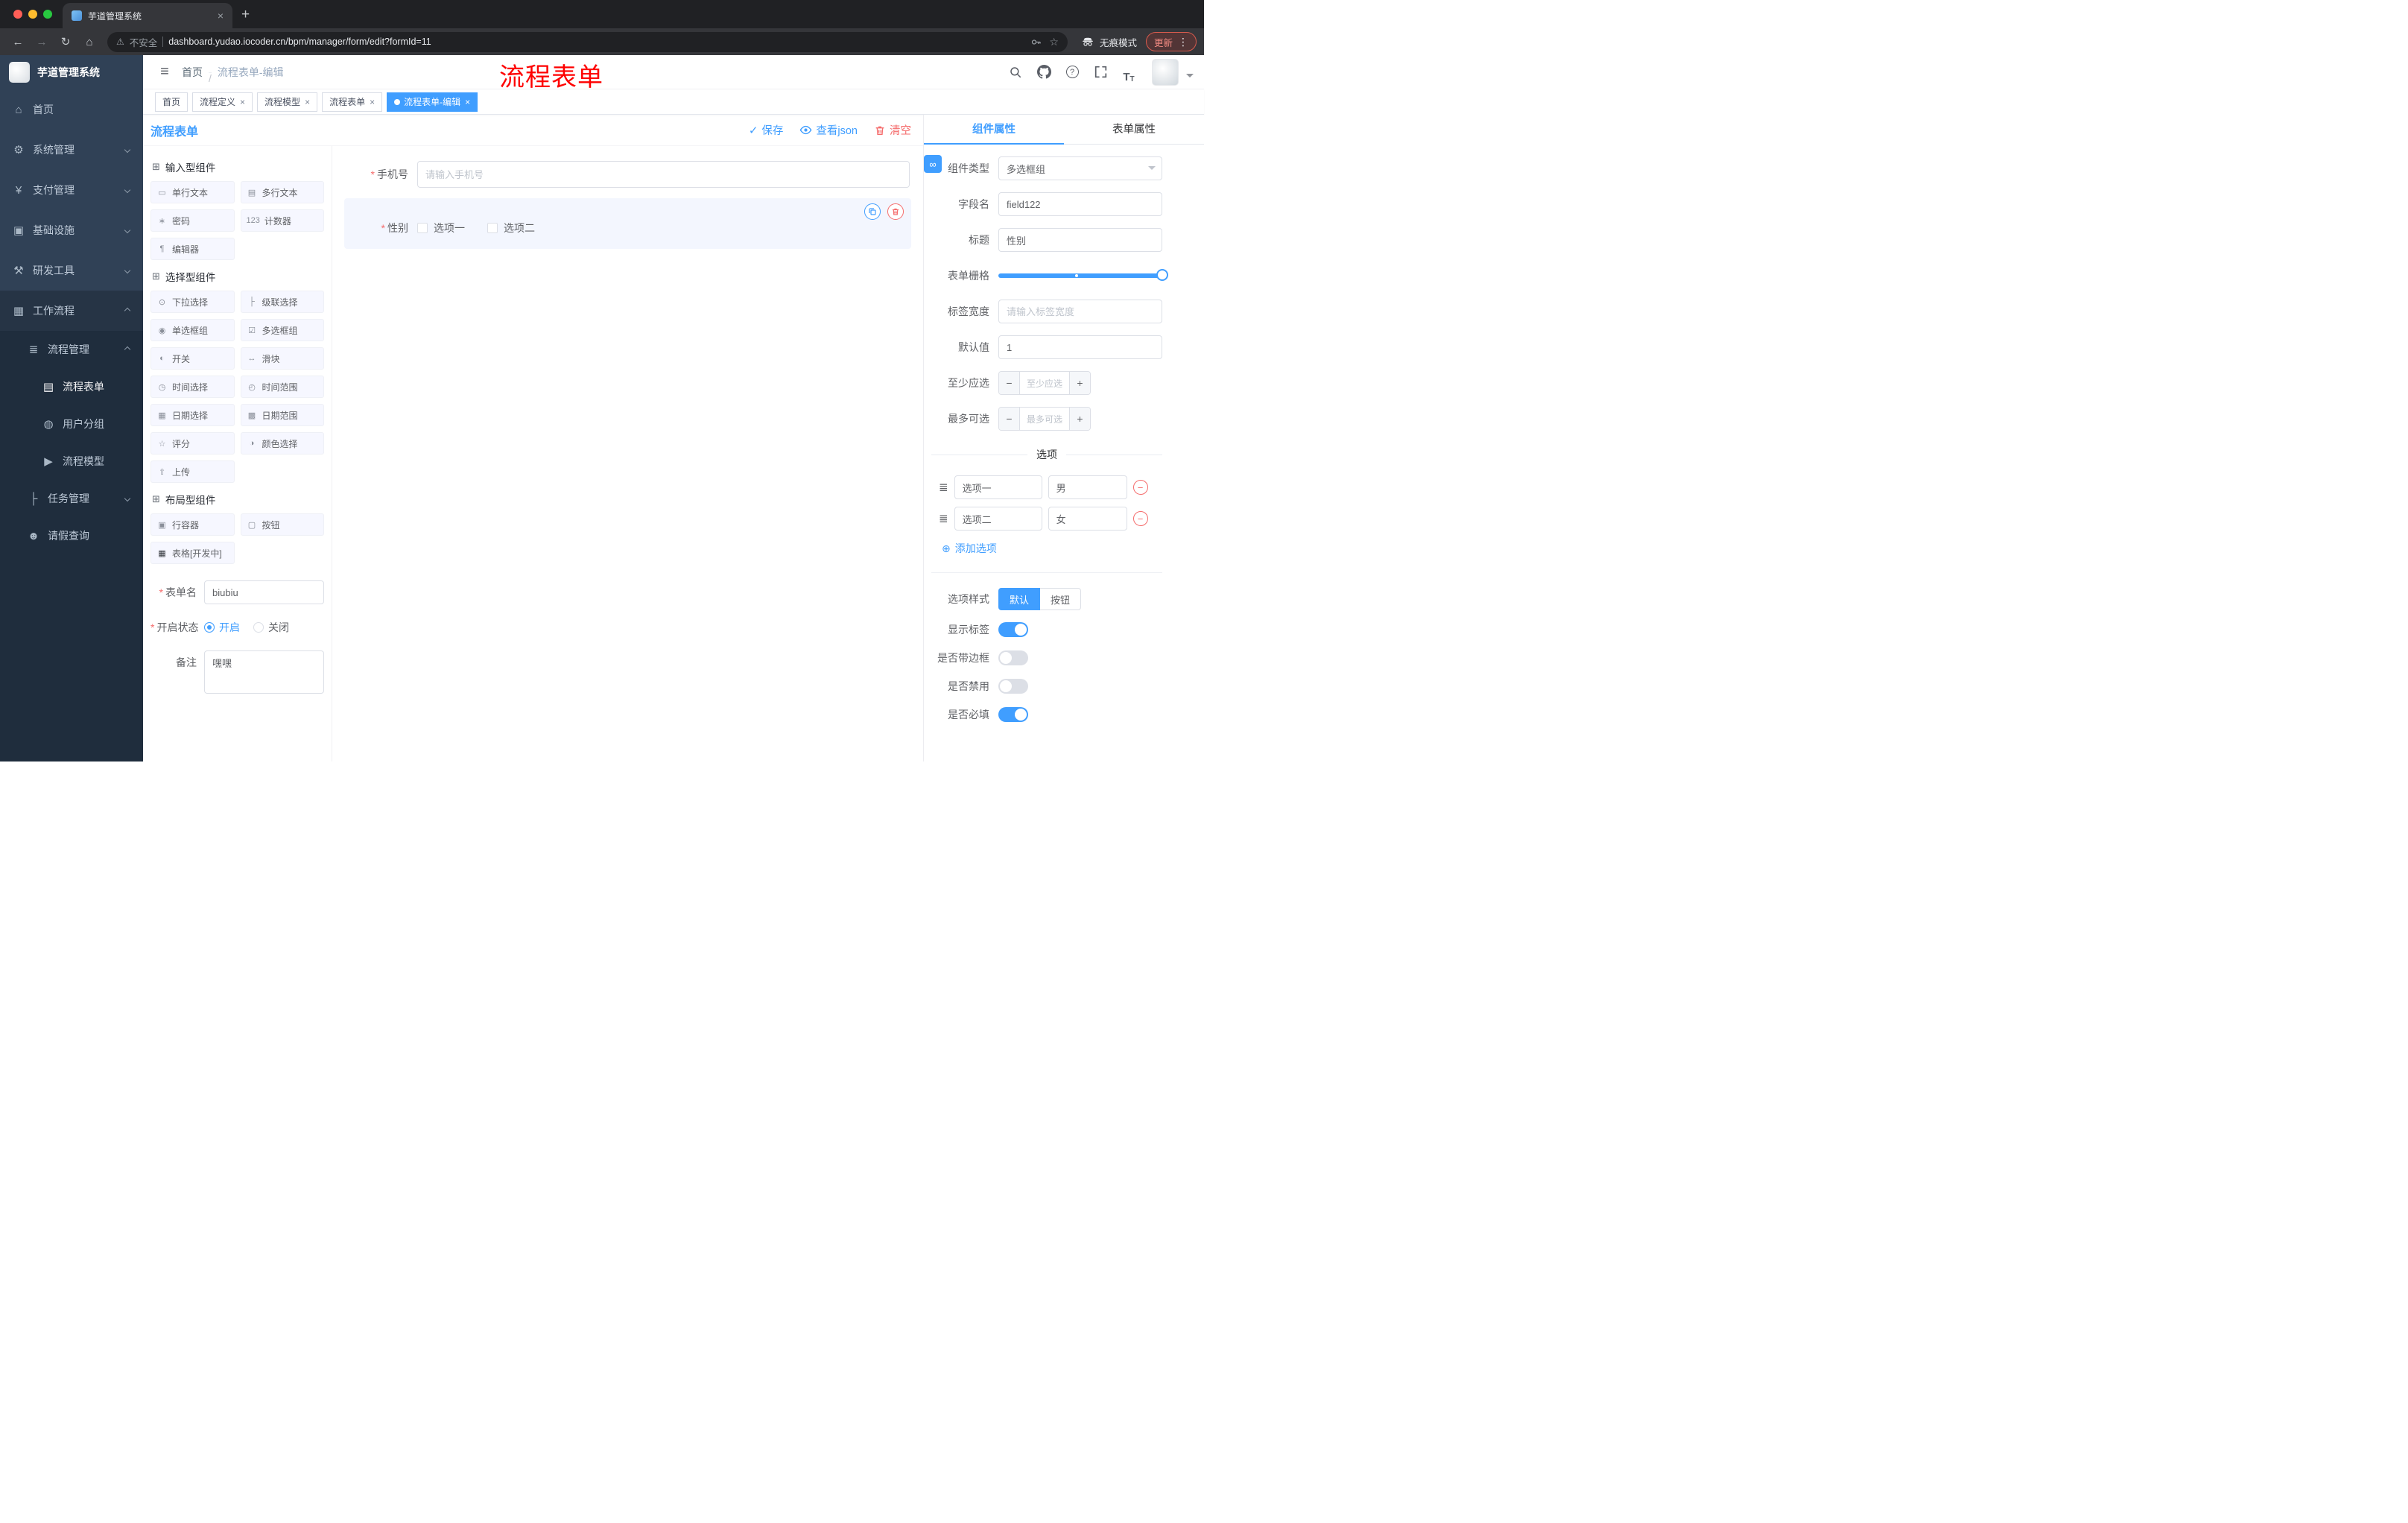  Describe the element at coordinates (192, 472) in the screenshot. I see `component-upload: ⇧ 上传` at that location.